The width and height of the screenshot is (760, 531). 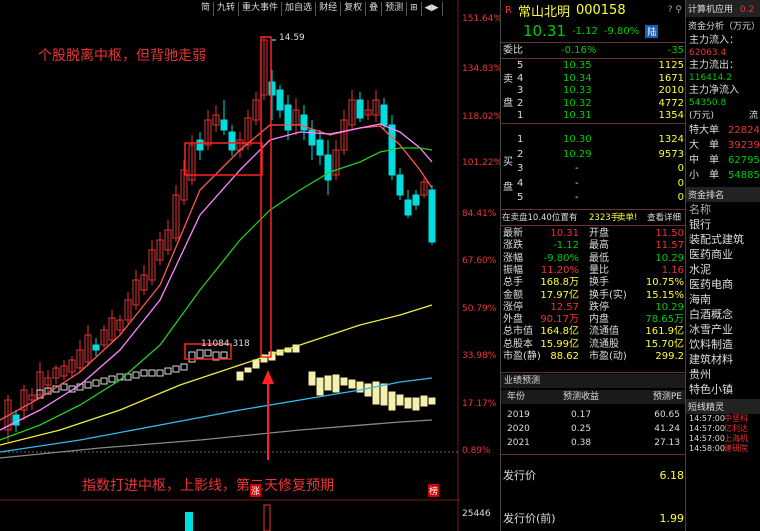 I want to click on bid-level: 2, so click(x=520, y=154).